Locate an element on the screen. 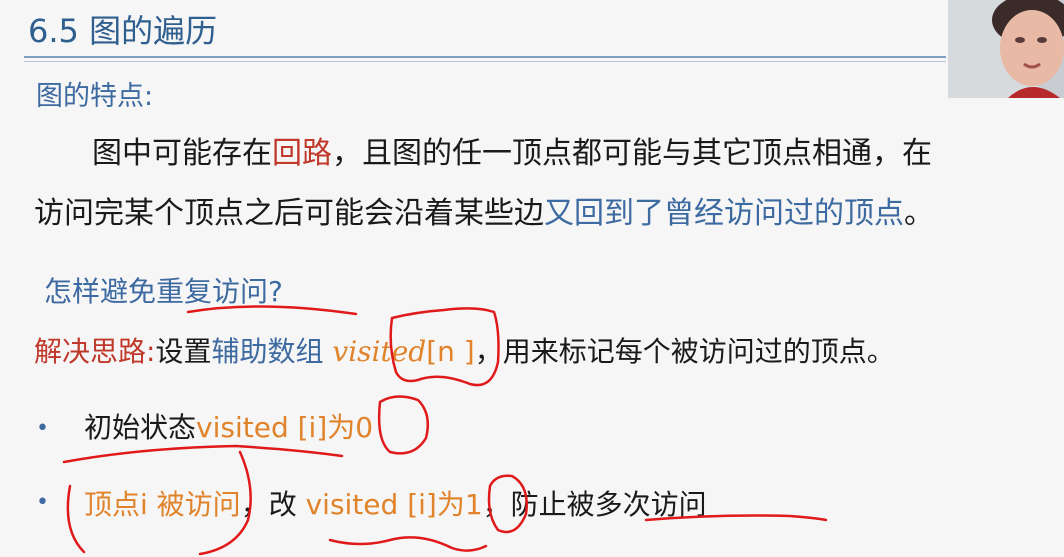 The width and height of the screenshot is (1064, 557). paragraph-text: 图中可能存在 is located at coordinates (182, 153).